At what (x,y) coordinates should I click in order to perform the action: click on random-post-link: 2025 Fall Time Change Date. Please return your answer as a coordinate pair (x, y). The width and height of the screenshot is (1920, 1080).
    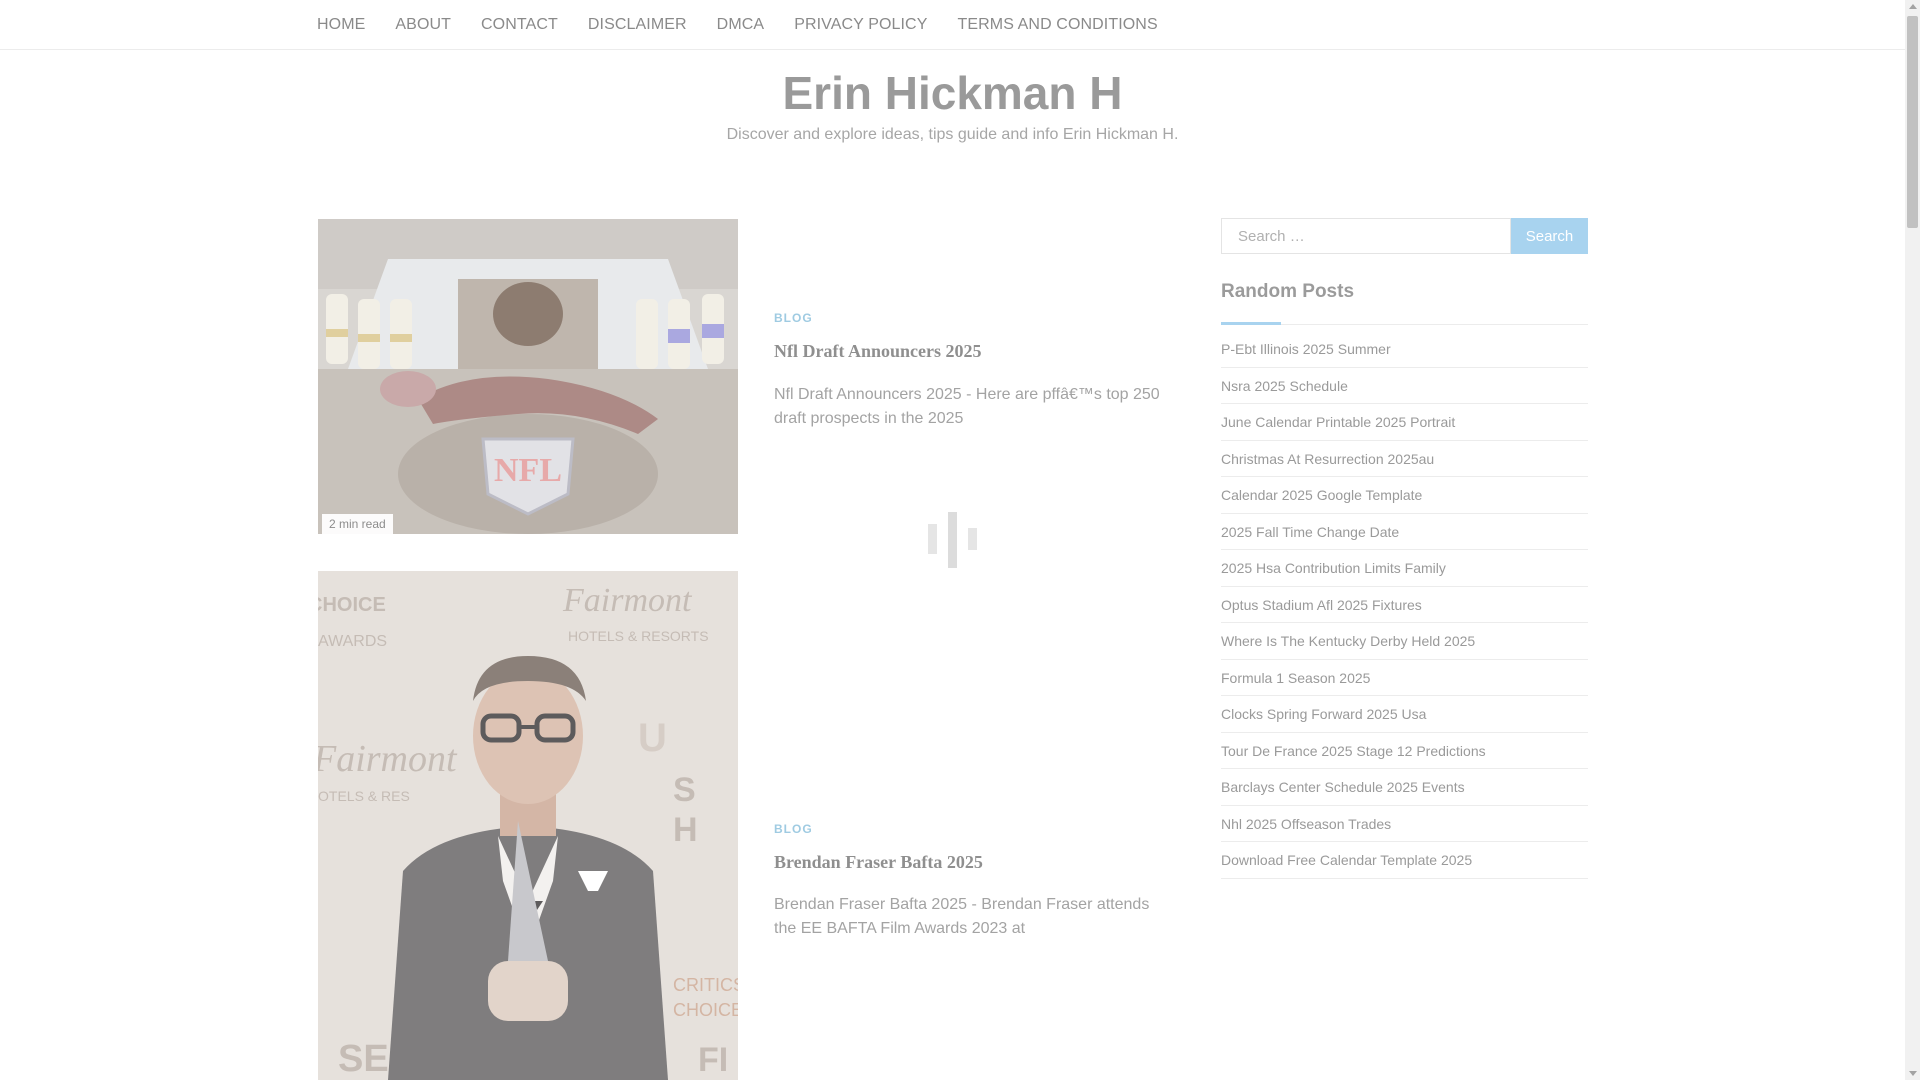
    Looking at the image, I should click on (1404, 532).